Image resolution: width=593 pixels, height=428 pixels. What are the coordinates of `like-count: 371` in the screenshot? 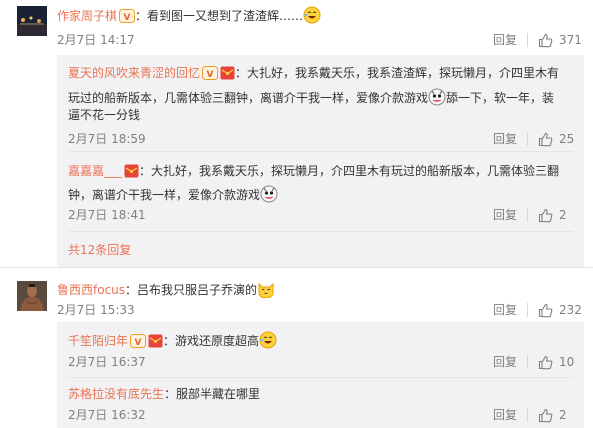 It's located at (570, 40).